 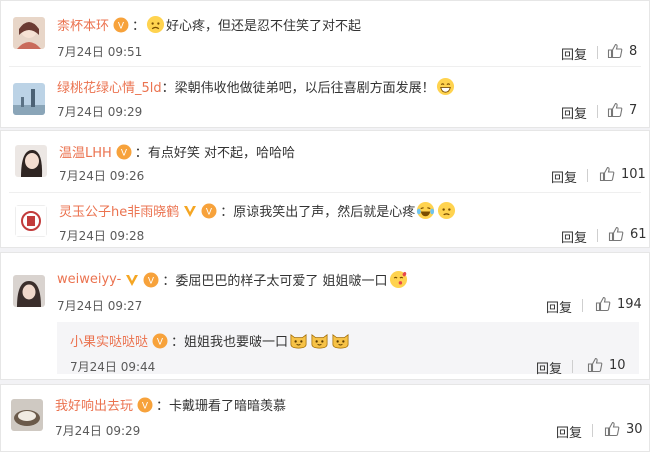 What do you see at coordinates (221, 153) in the screenshot?
I see `comment-text: 有点好笑 对不起，哈哈哈` at bounding box center [221, 153].